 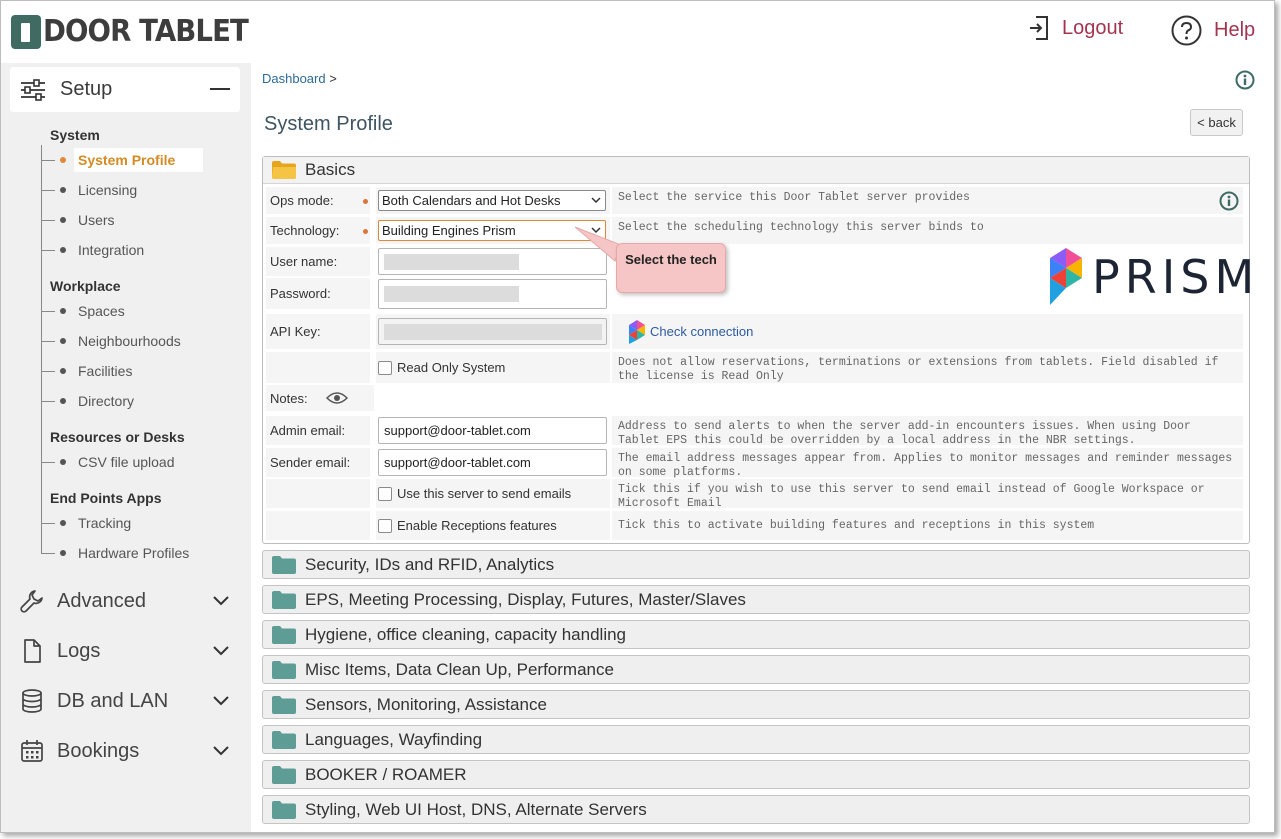 I want to click on accordion-security: Security, IDs and RFID, Analytics, so click(x=756, y=564).